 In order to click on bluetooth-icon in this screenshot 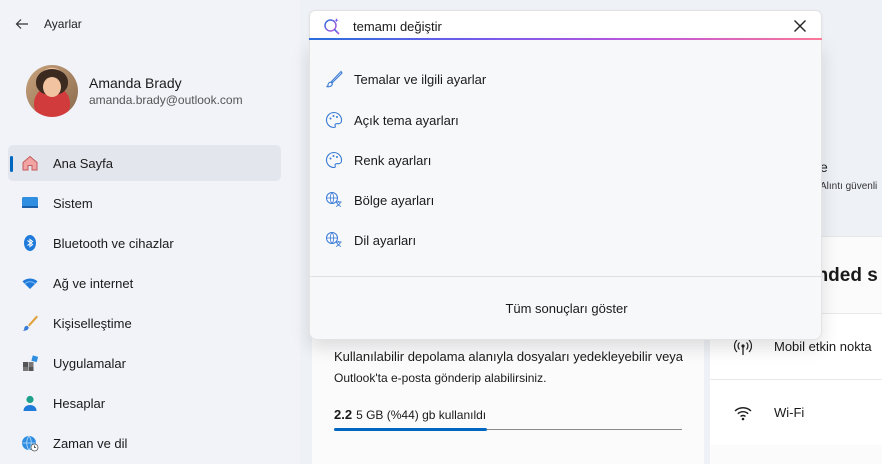, I will do `click(30, 243)`.